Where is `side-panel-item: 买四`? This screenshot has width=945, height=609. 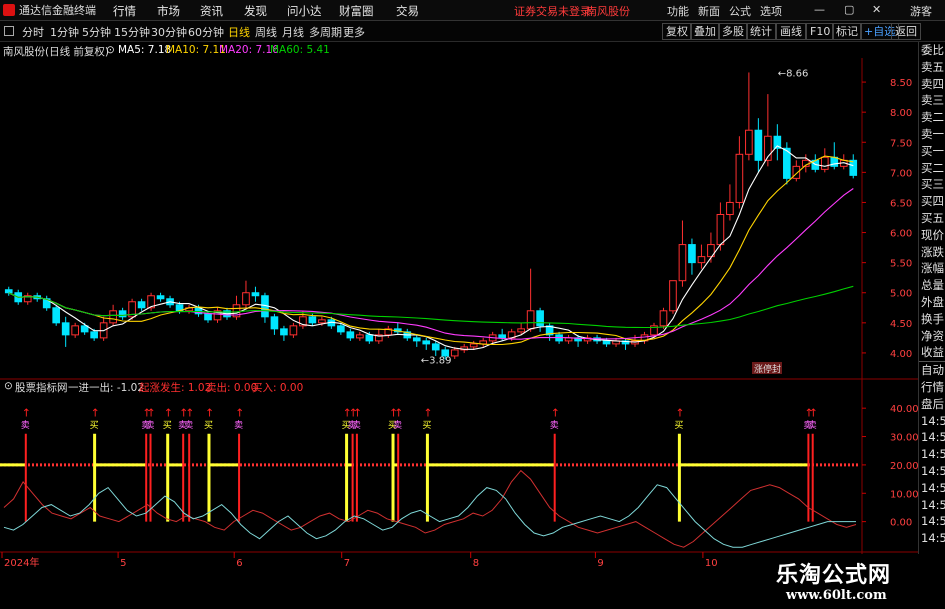
side-panel-item: 买四 is located at coordinates (932, 201).